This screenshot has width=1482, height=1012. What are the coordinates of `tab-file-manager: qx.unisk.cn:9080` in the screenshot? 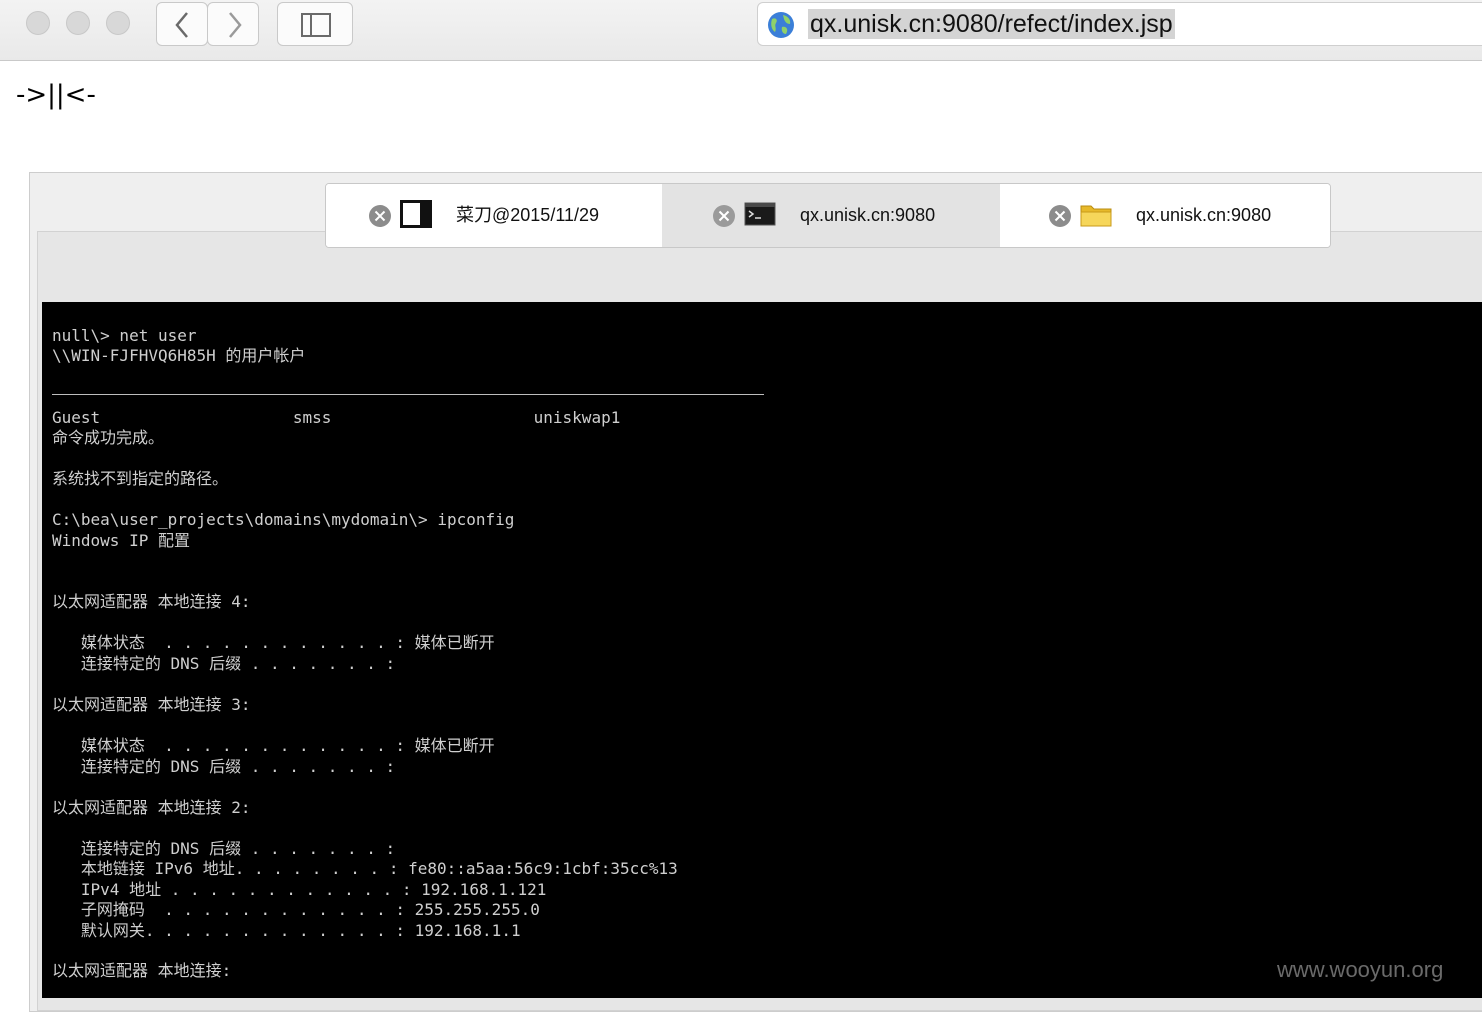 It's located at (1165, 215).